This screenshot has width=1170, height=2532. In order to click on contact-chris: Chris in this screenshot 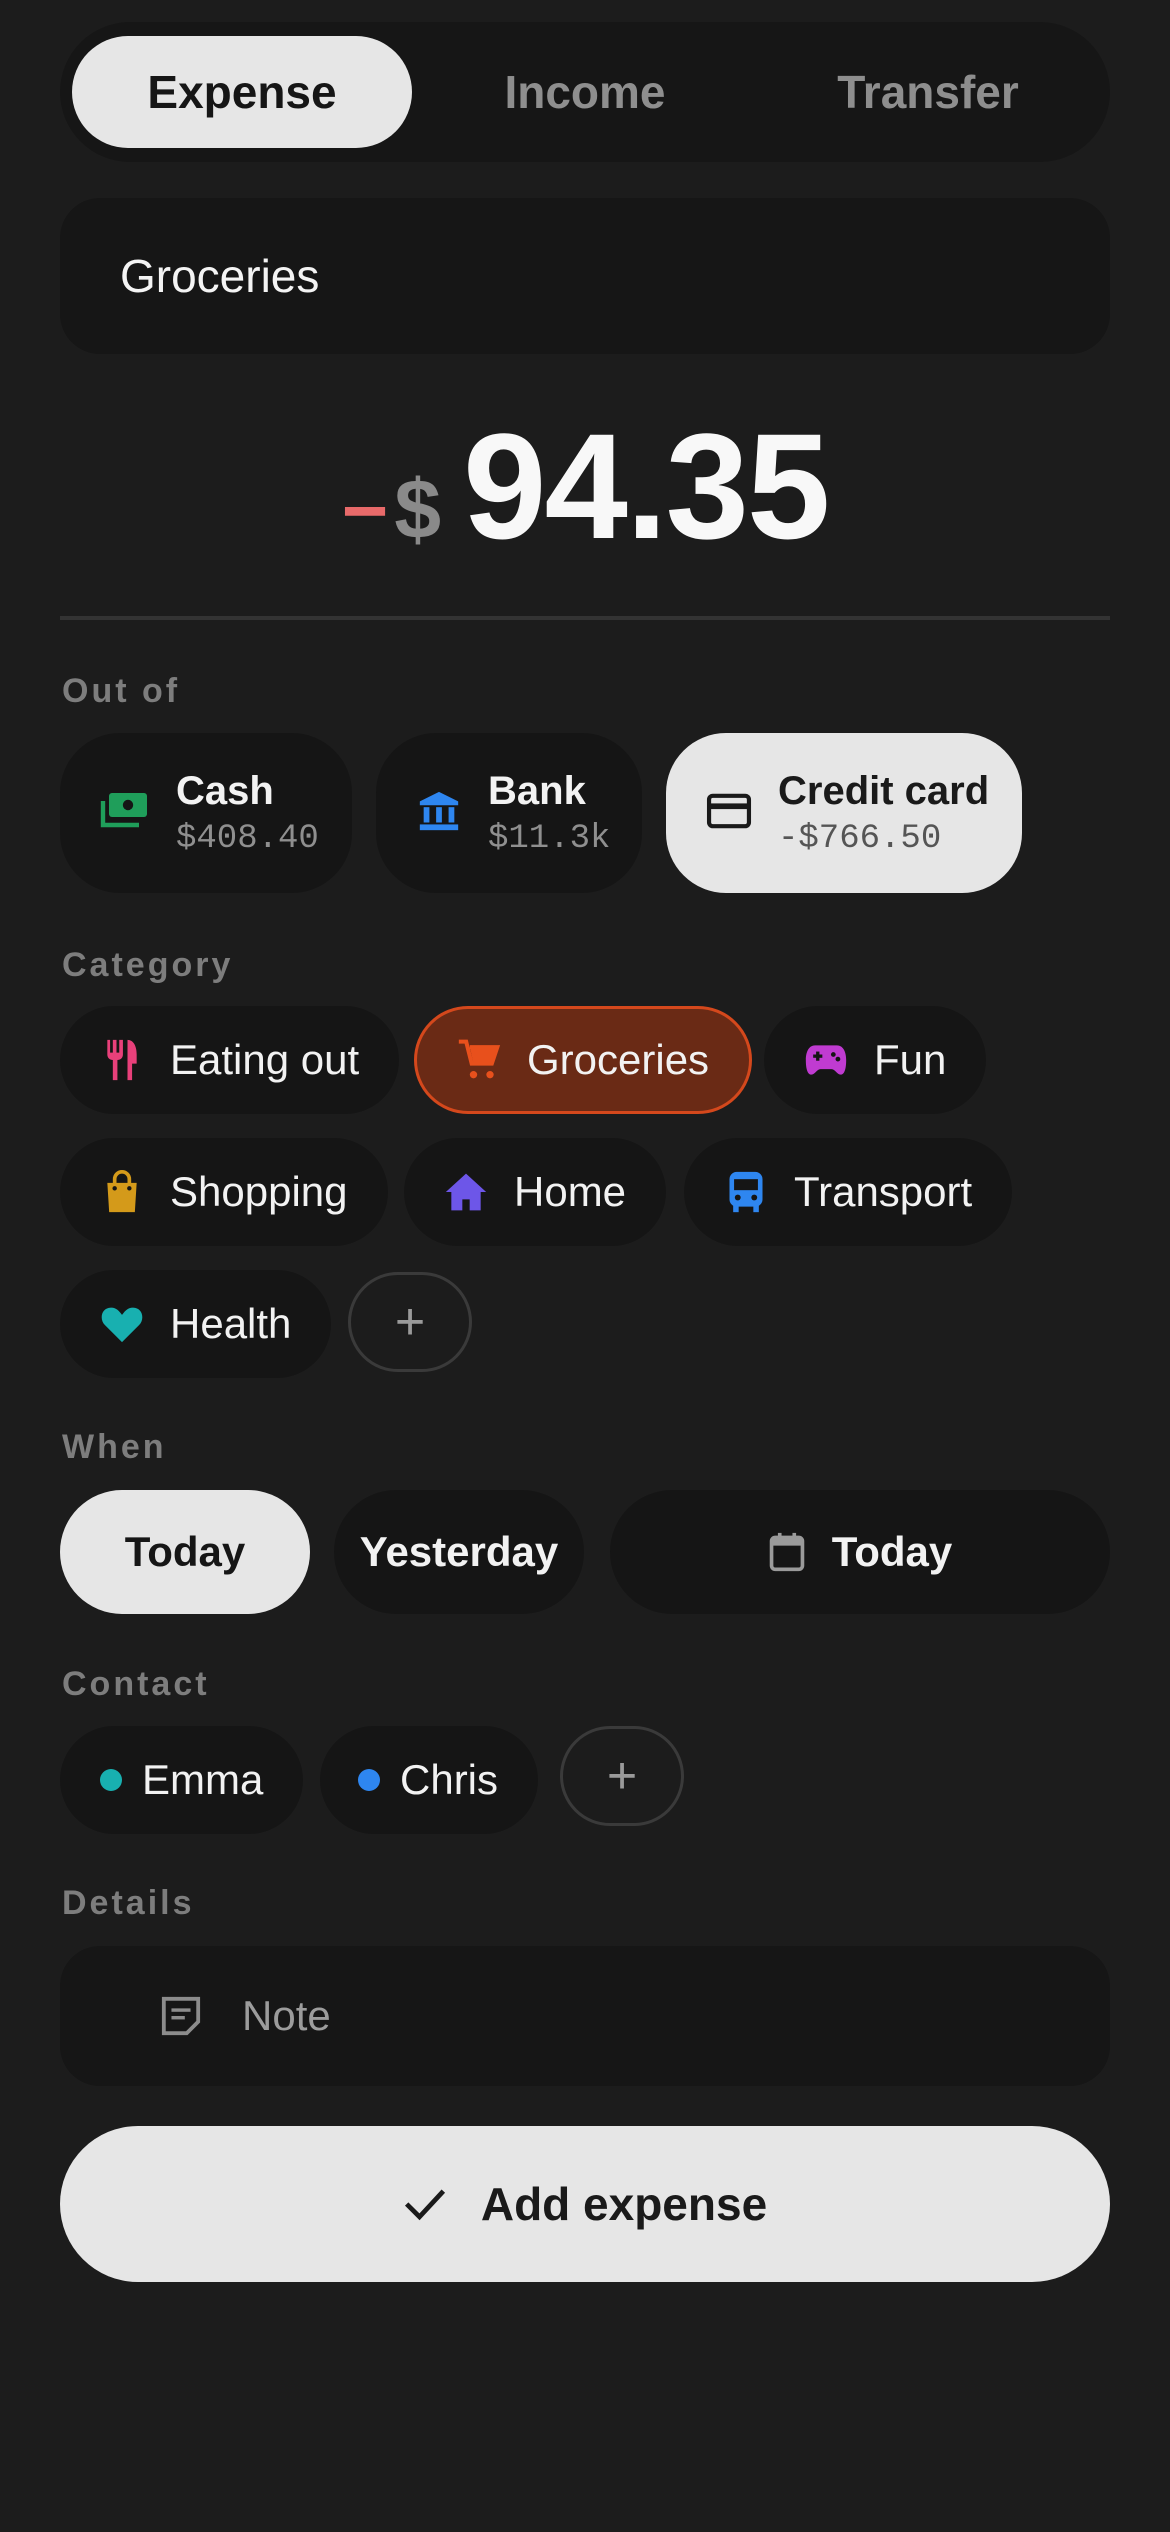, I will do `click(429, 1780)`.